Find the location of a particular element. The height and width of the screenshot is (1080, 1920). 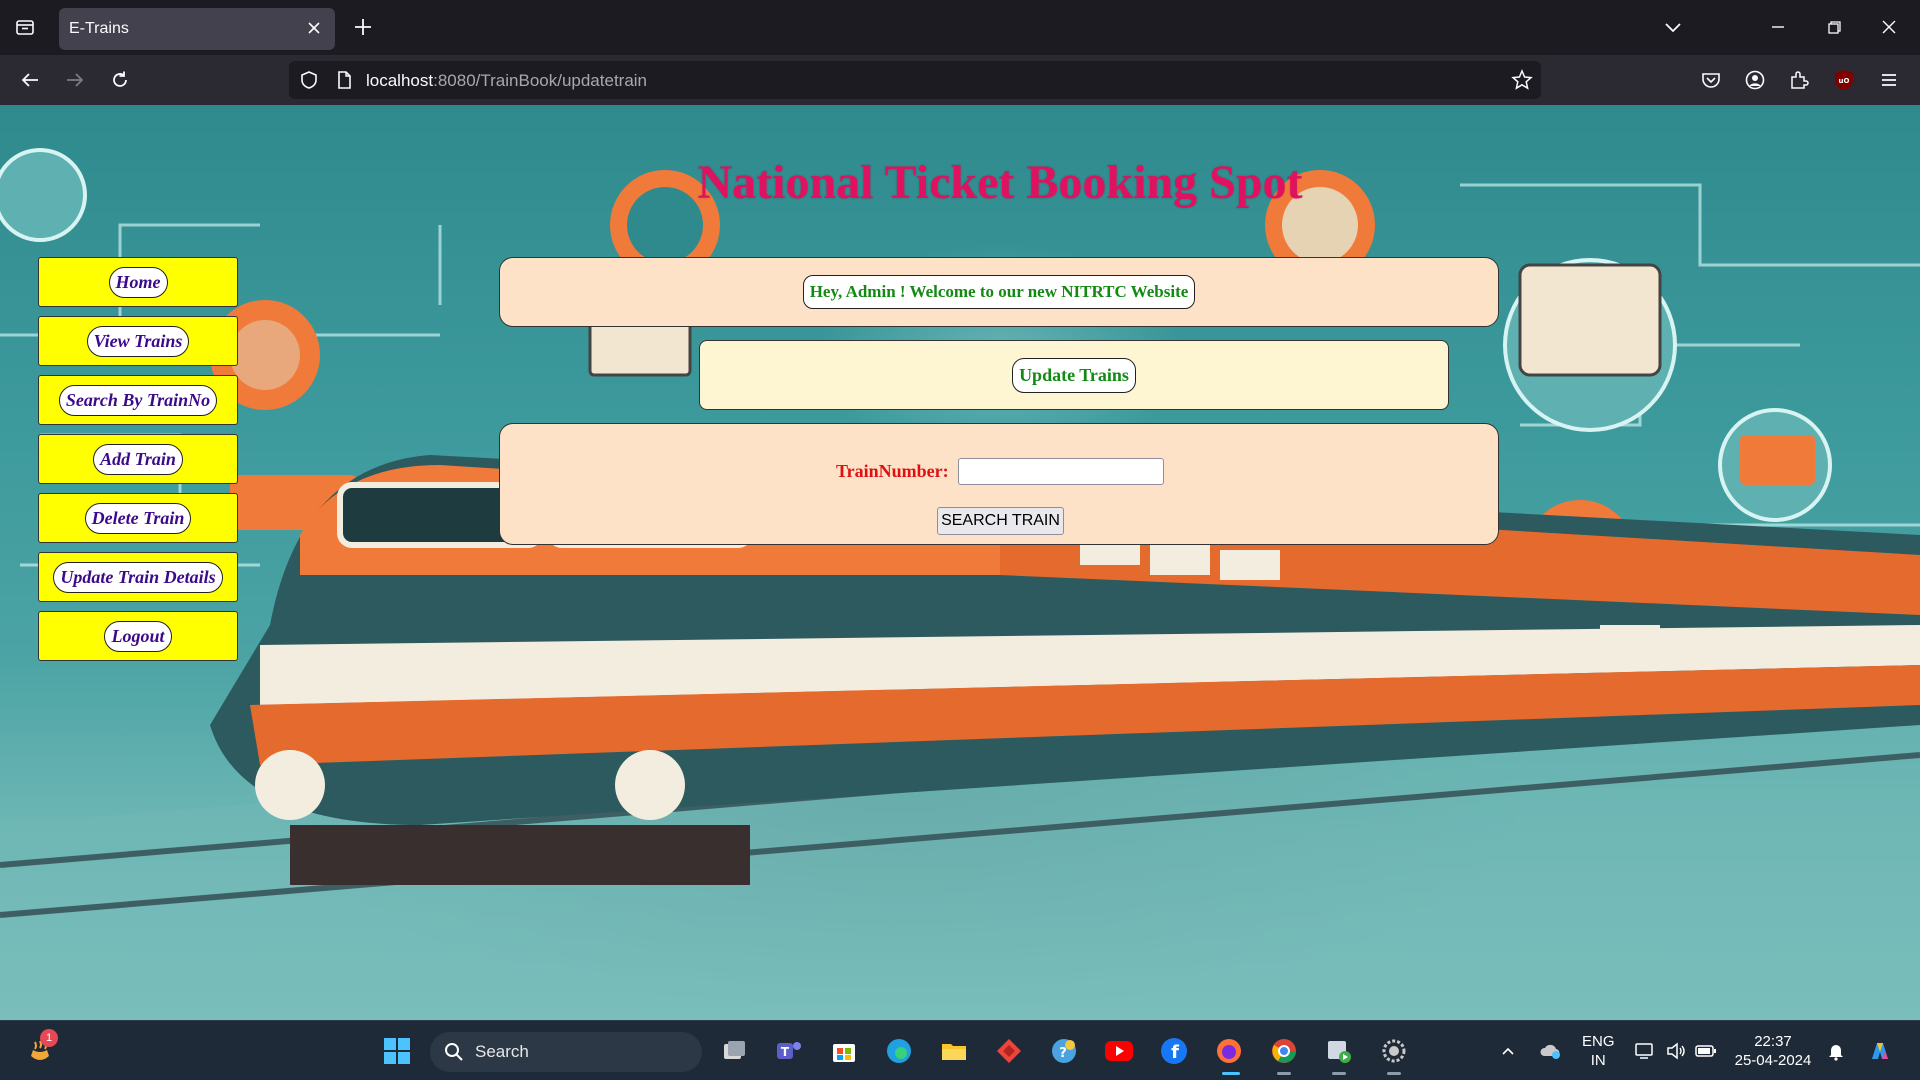

add-train-link: Add Train is located at coordinates (138, 459).